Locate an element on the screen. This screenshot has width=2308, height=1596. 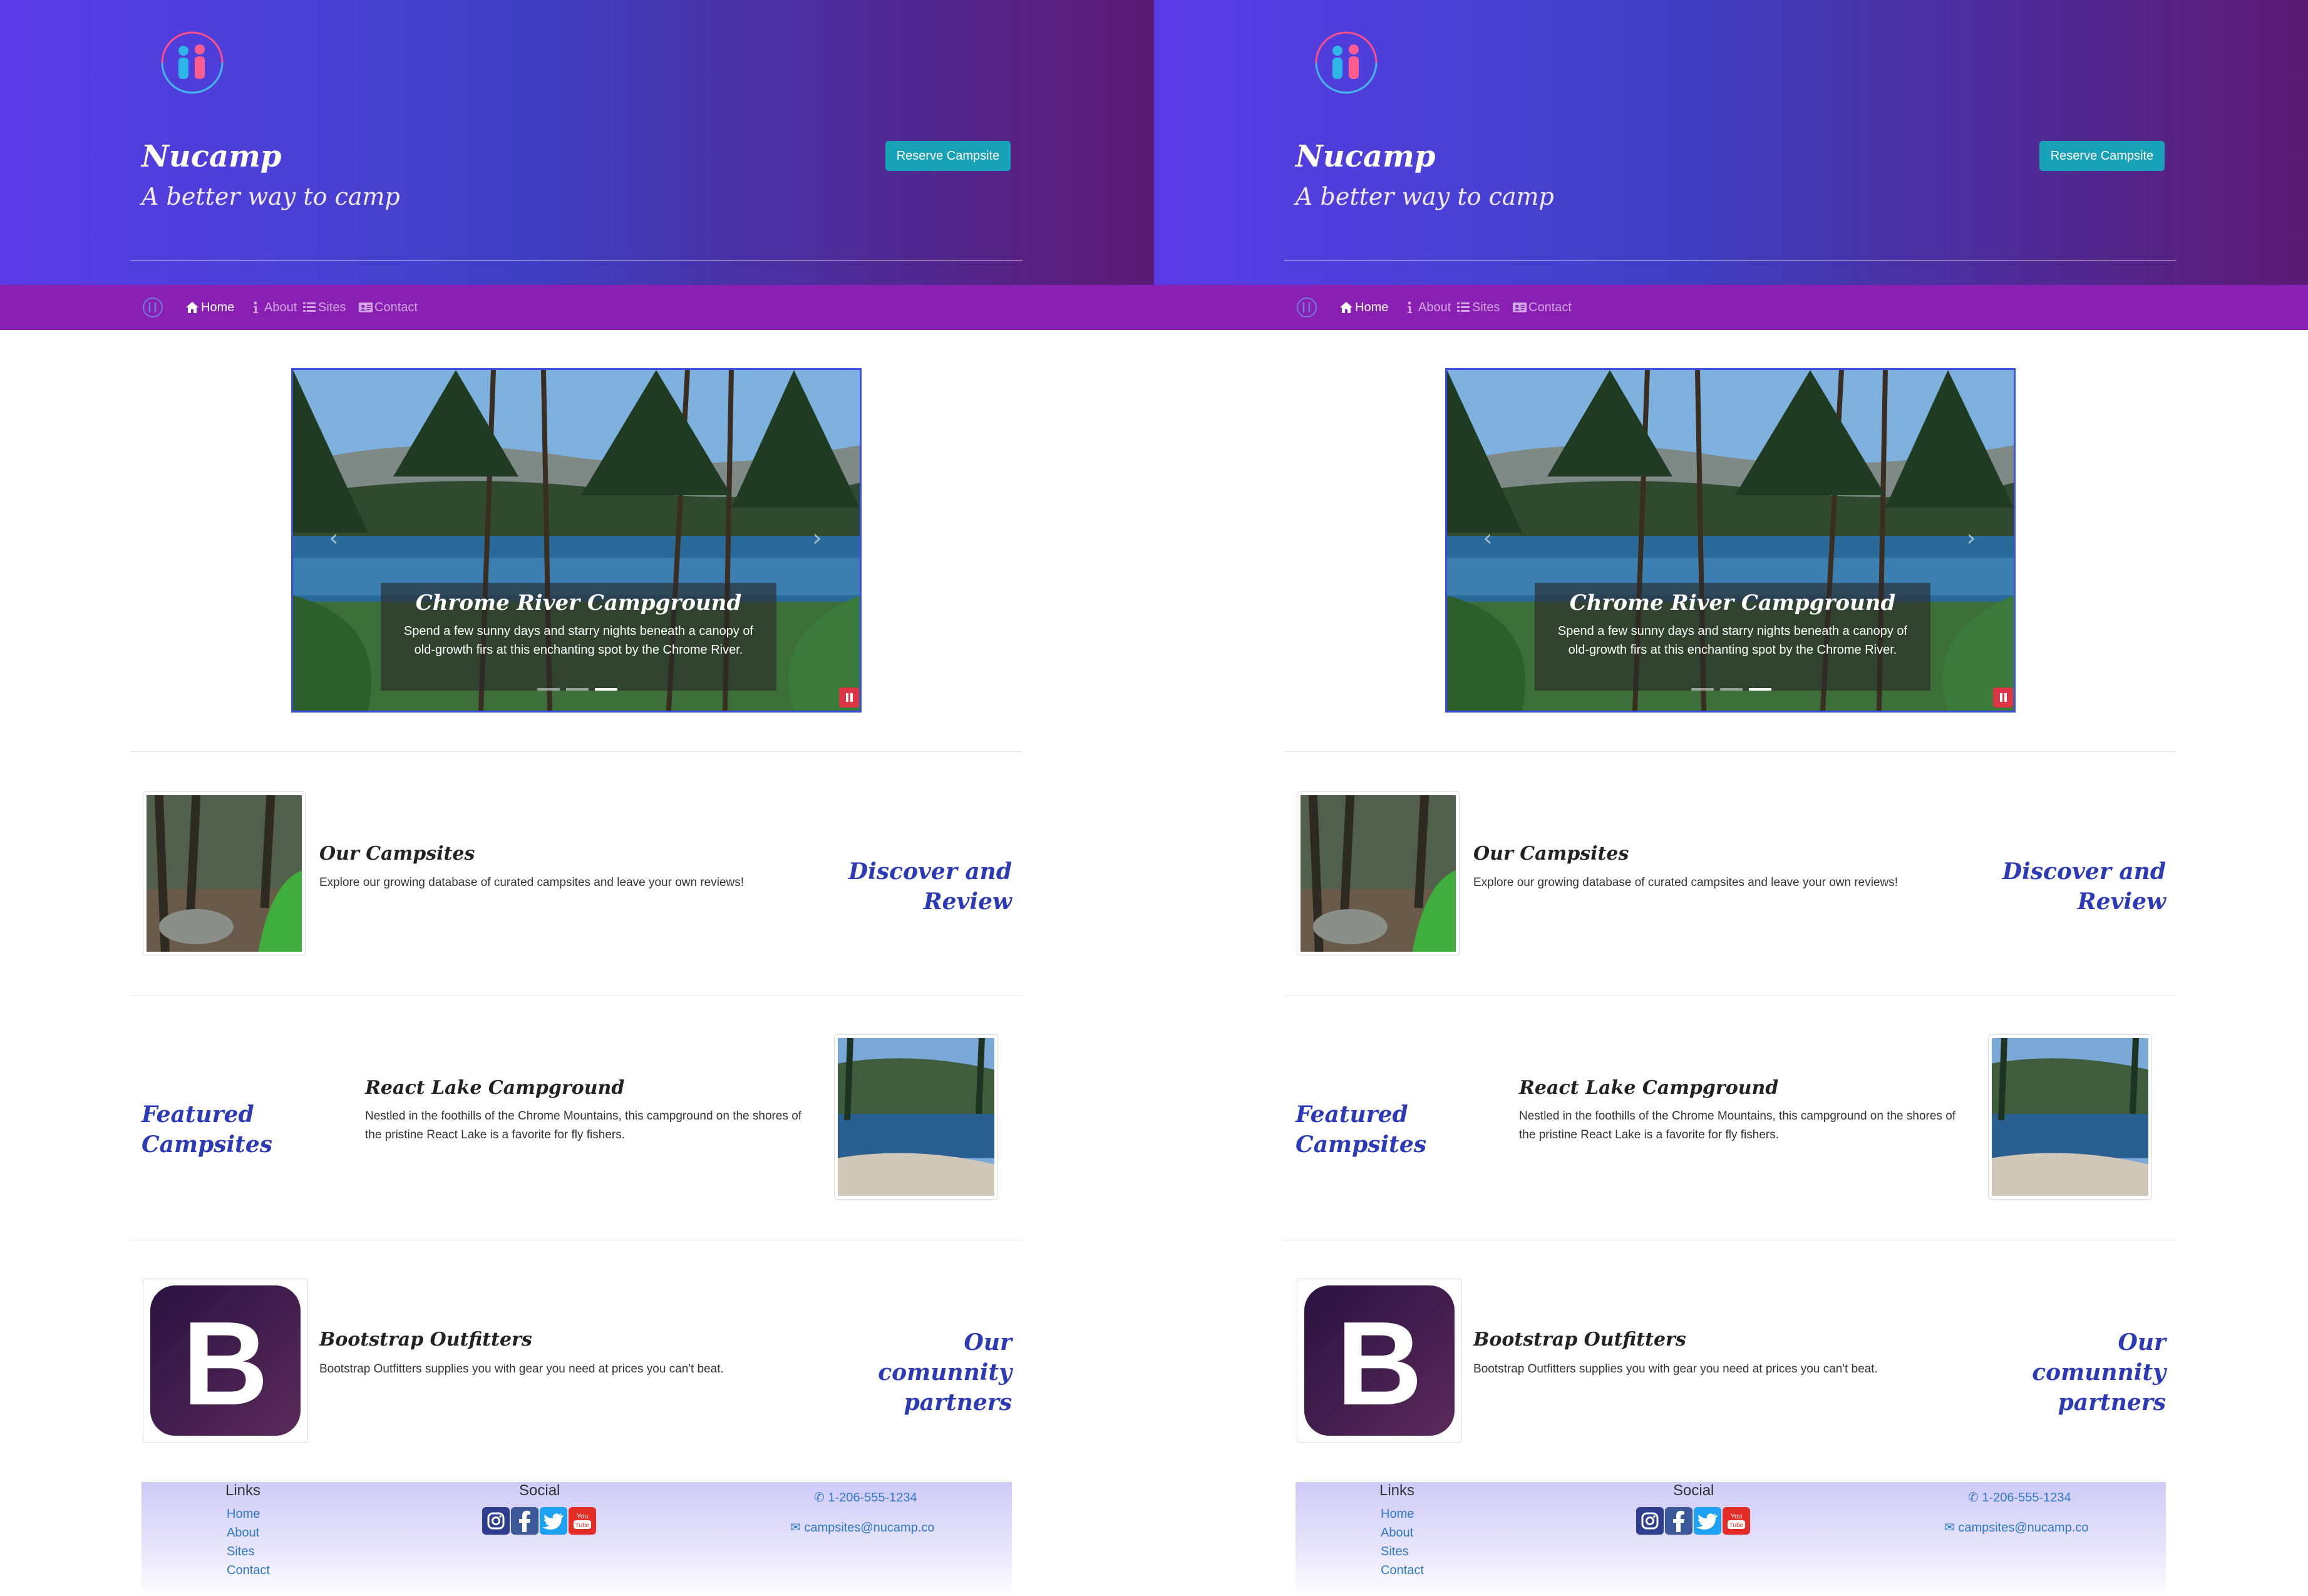
partner-thumbnail: B is located at coordinates (1379, 1361).